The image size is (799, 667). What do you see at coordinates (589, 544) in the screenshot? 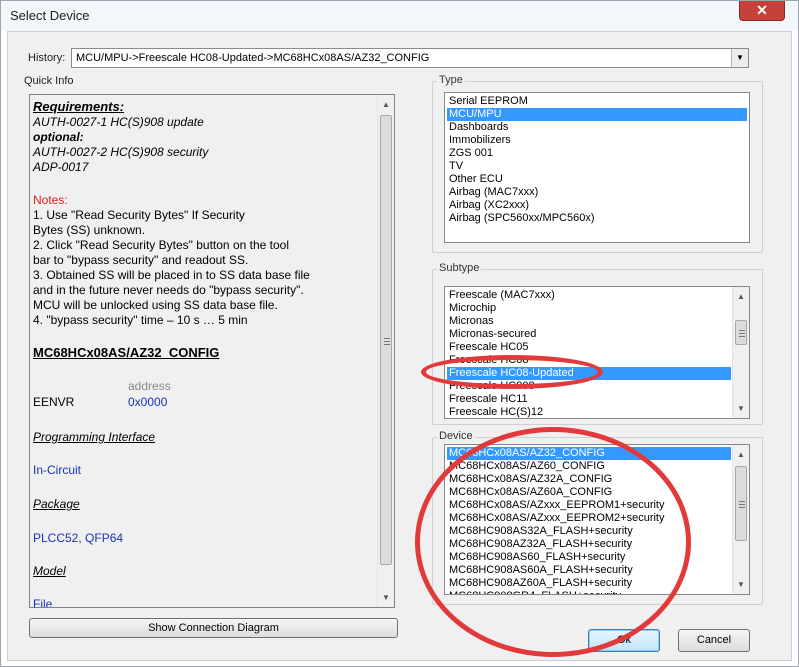
I see `device-list-item: MC68HC908AZ32A_FLASH+security` at bounding box center [589, 544].